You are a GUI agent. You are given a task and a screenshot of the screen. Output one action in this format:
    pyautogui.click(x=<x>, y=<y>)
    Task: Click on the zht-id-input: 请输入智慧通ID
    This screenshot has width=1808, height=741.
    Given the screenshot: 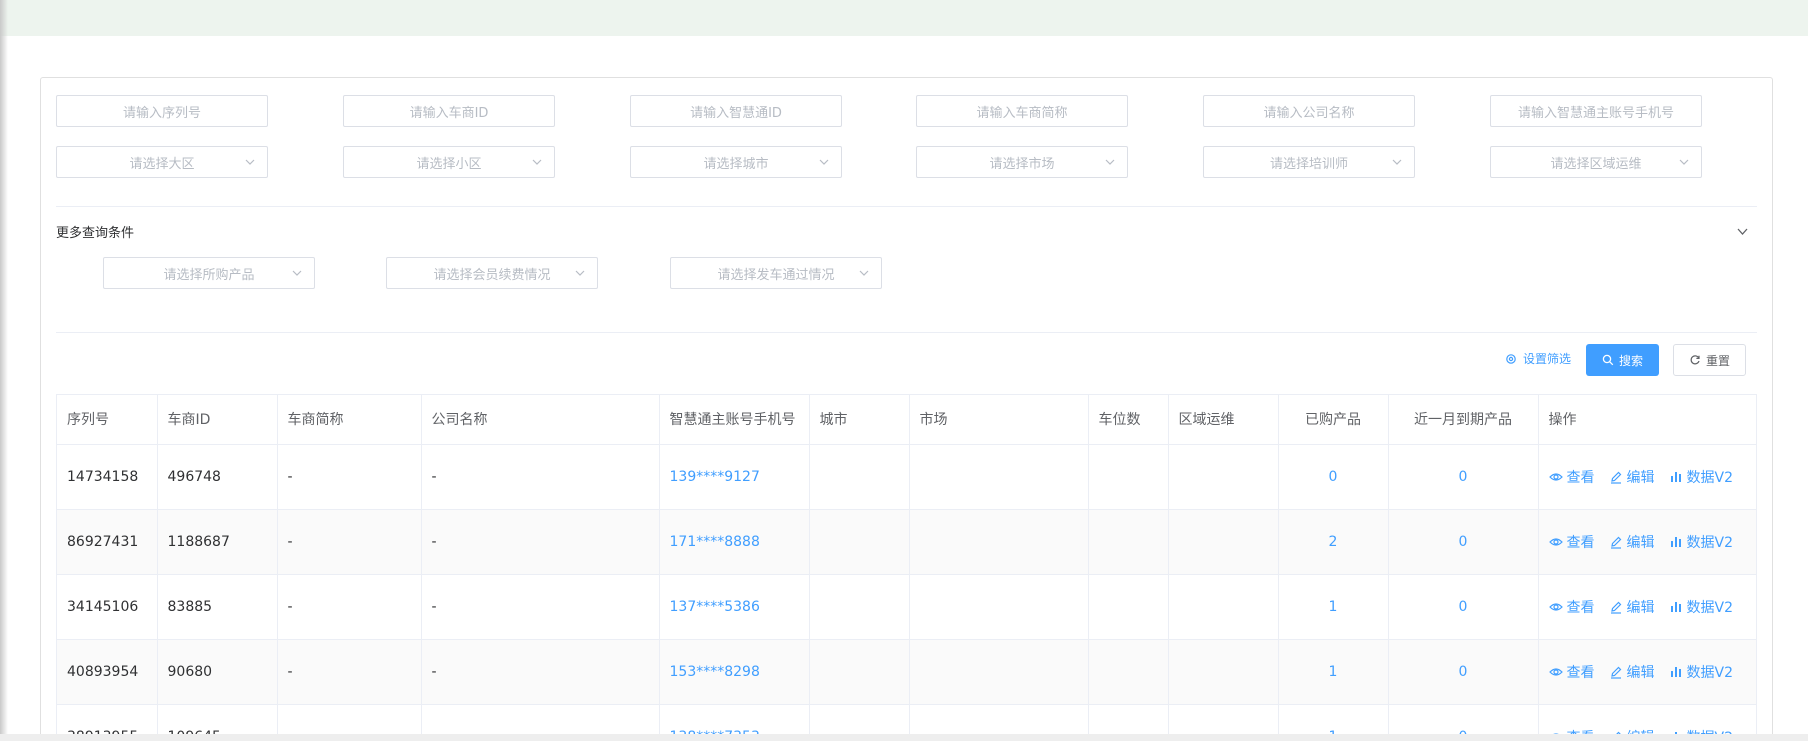 What is the action you would take?
    pyautogui.click(x=736, y=111)
    